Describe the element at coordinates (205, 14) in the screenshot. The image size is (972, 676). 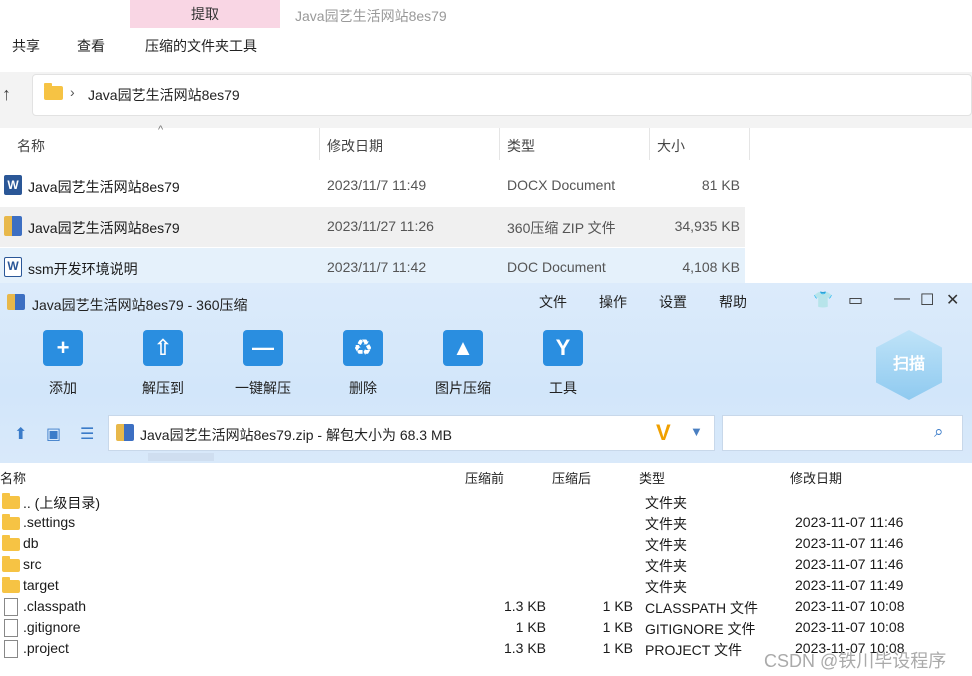
I see `tab-extract: 提取` at that location.